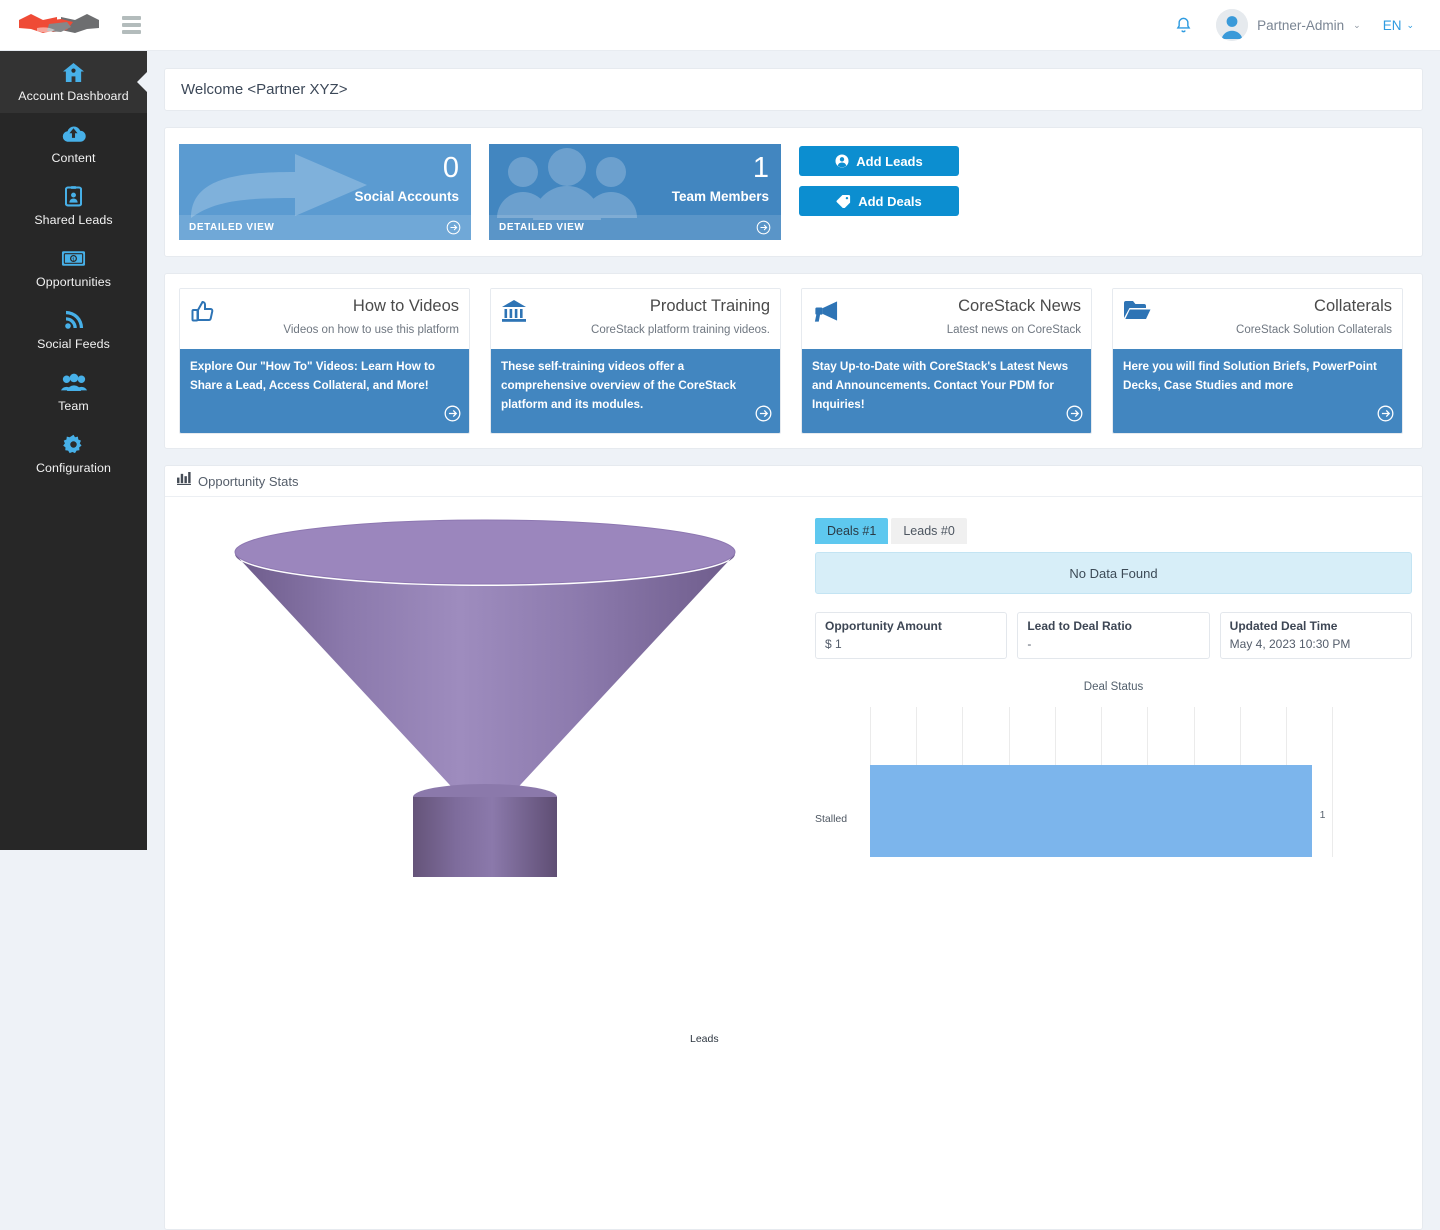 The width and height of the screenshot is (1440, 1230). What do you see at coordinates (1392, 25) in the screenshot?
I see `language-label: EN` at bounding box center [1392, 25].